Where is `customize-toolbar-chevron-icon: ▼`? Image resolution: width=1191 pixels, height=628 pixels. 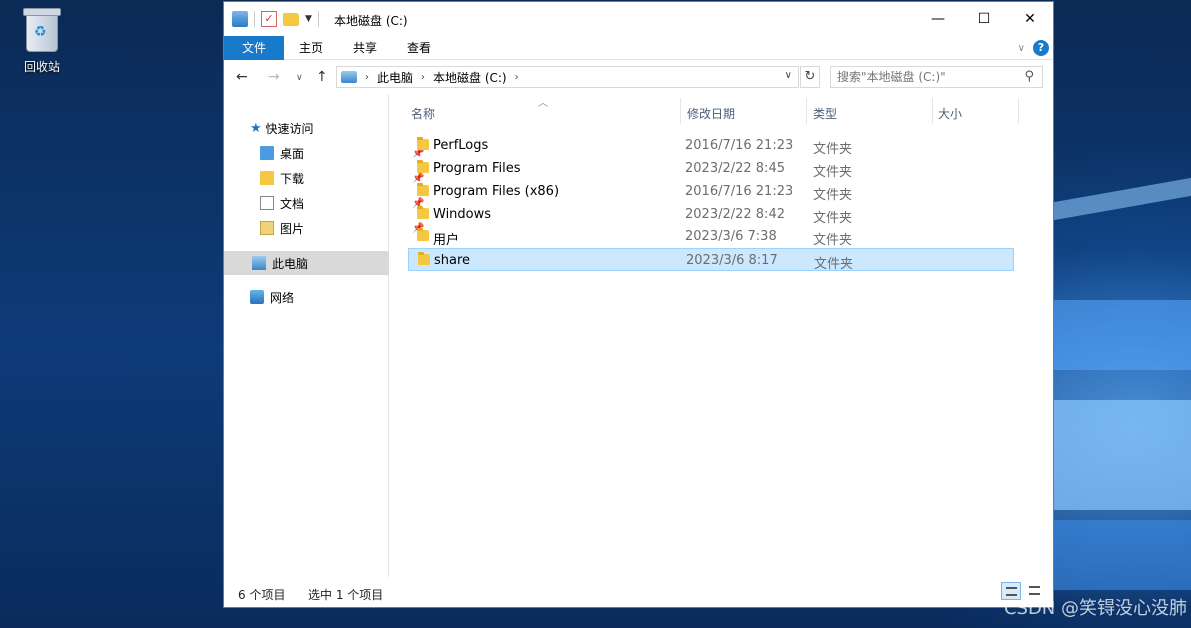
customize-toolbar-chevron-icon: ▼ is located at coordinates (308, 19).